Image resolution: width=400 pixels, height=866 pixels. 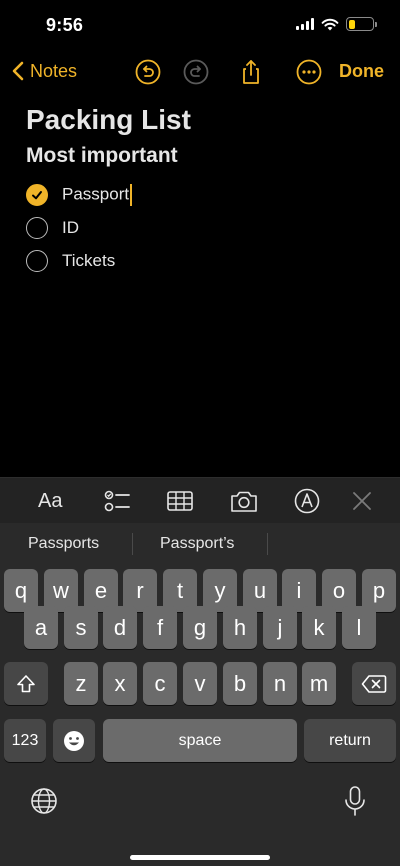 I want to click on home-indicator, so click(x=200, y=857).